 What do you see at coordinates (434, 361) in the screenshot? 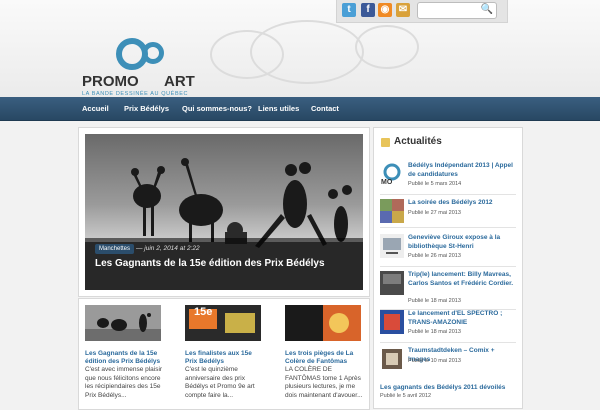
I see `news-date: Publié le 10 mai 2013` at bounding box center [434, 361].